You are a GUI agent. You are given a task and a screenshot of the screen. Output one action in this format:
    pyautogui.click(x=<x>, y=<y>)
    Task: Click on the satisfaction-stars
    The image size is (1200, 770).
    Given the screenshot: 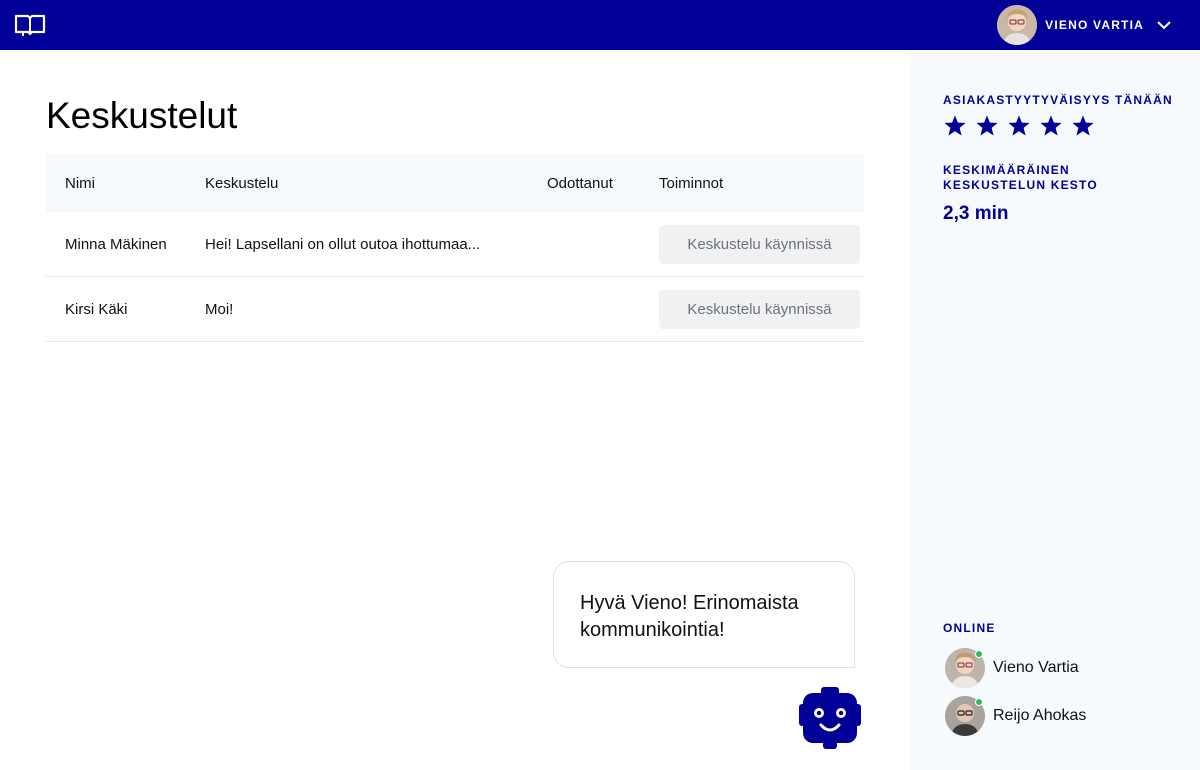 What is the action you would take?
    pyautogui.click(x=1023, y=126)
    